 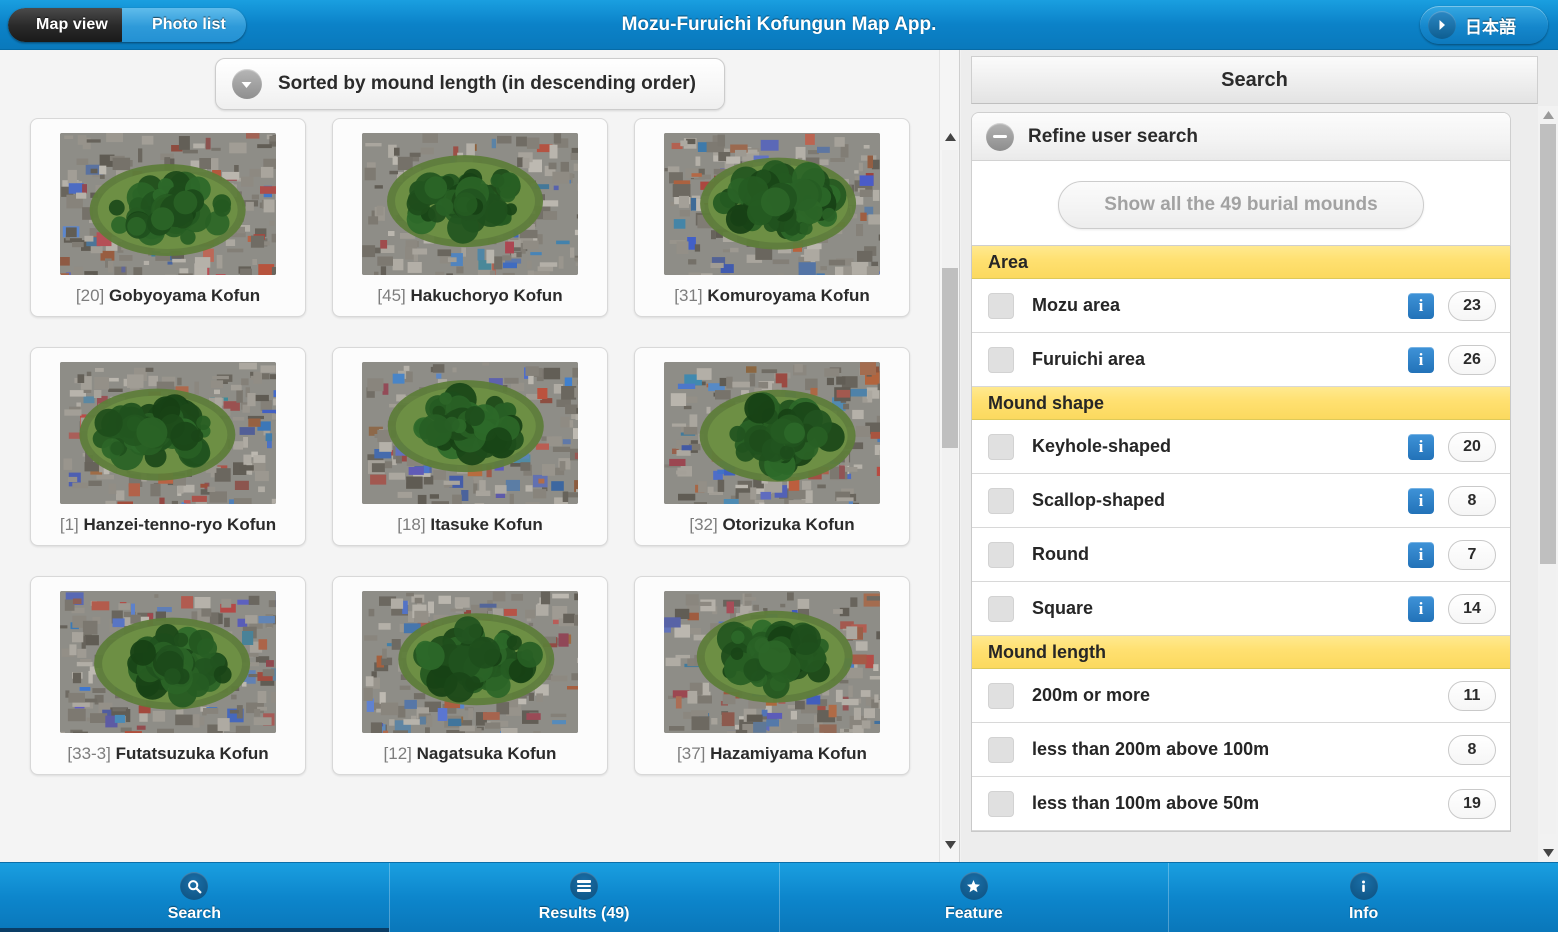 I want to click on photo-card: [32] Otorizuka Kofun, so click(x=772, y=446).